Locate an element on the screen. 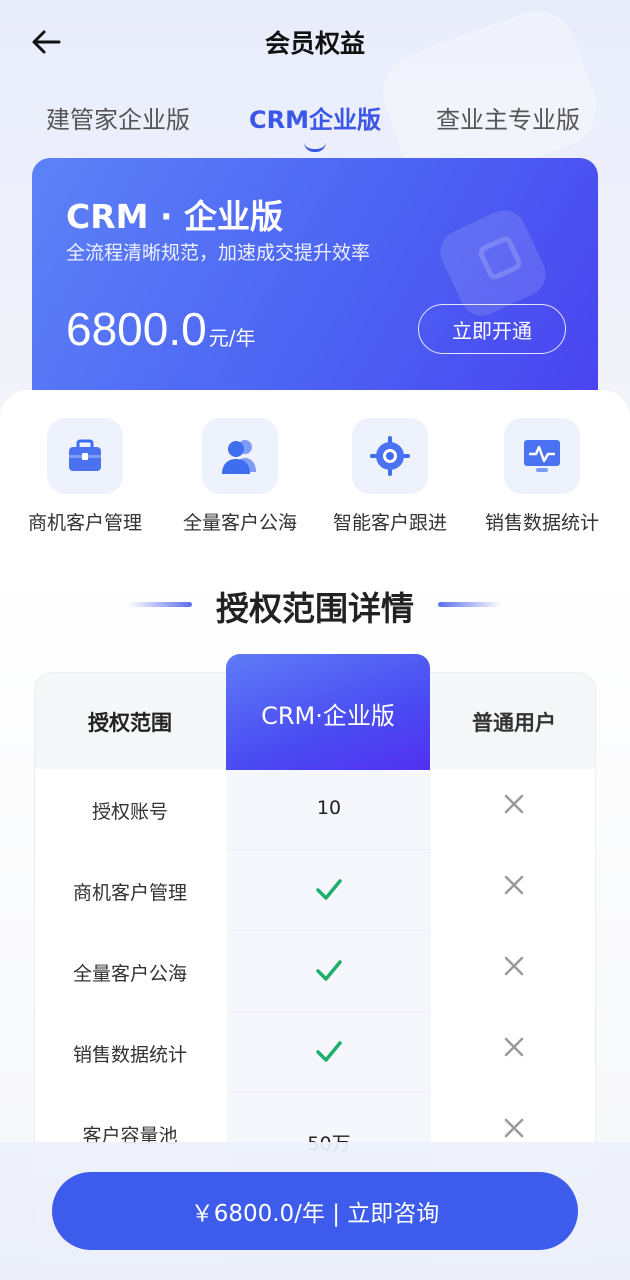  table-row: 授权账号 10 is located at coordinates (315, 809).